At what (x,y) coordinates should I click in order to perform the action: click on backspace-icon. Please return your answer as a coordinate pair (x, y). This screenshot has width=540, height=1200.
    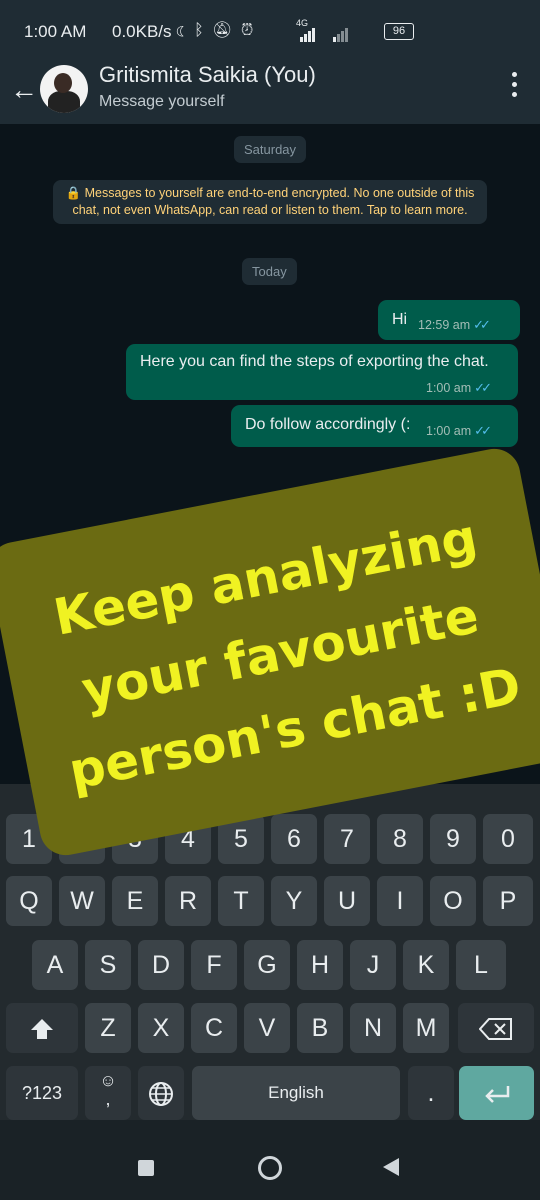
    Looking at the image, I should click on (495, 1029).